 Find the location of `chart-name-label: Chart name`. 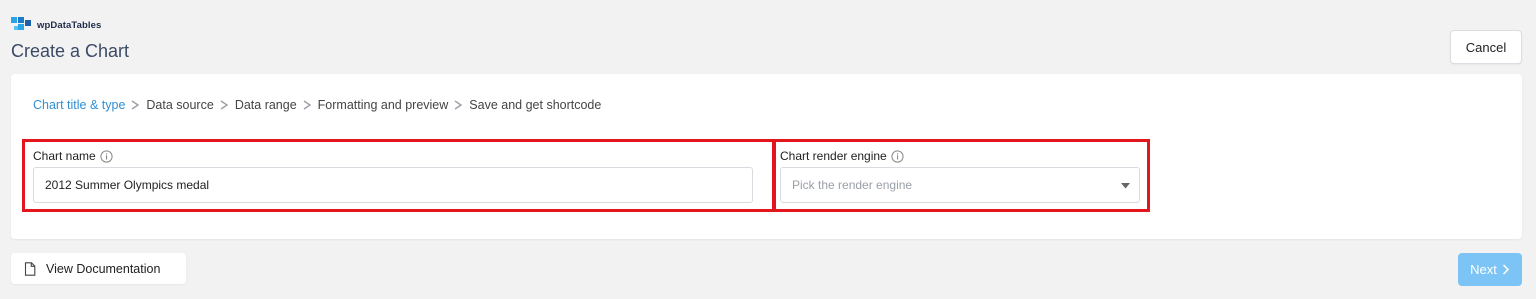

chart-name-label: Chart name is located at coordinates (73, 156).